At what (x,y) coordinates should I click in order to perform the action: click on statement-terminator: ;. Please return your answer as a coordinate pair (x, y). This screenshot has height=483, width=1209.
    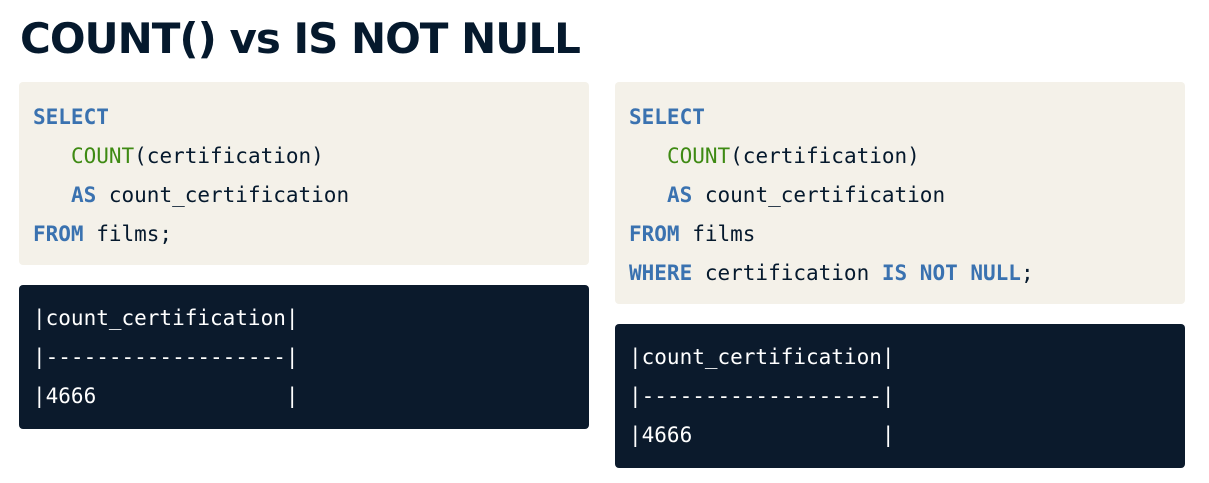
    Looking at the image, I should click on (1027, 273).